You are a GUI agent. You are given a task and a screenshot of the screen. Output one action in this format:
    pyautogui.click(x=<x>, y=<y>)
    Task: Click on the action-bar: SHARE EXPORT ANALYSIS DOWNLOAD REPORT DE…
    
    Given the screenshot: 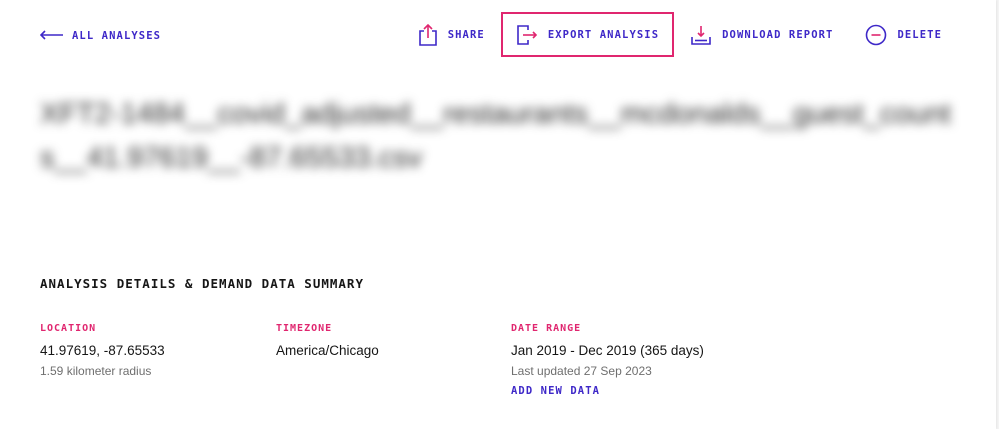 What is the action you would take?
    pyautogui.click(x=680, y=34)
    